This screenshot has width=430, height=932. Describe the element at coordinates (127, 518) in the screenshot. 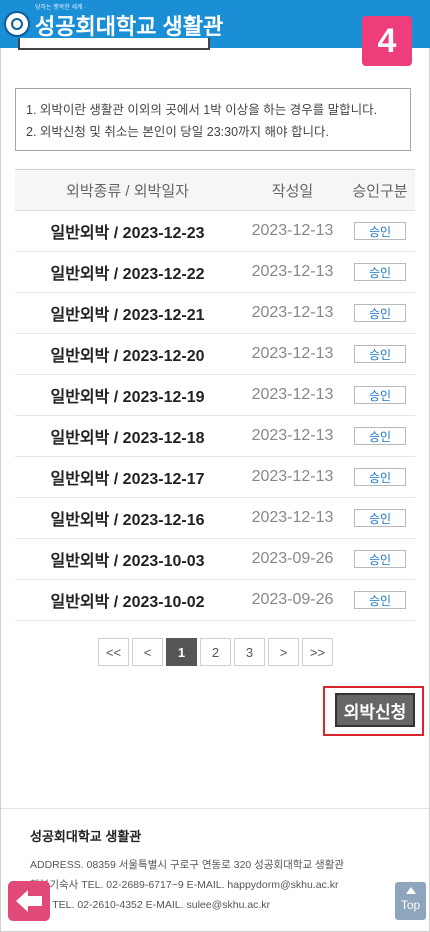

I see `row-title: 일반외박 / 2023-12-16` at that location.